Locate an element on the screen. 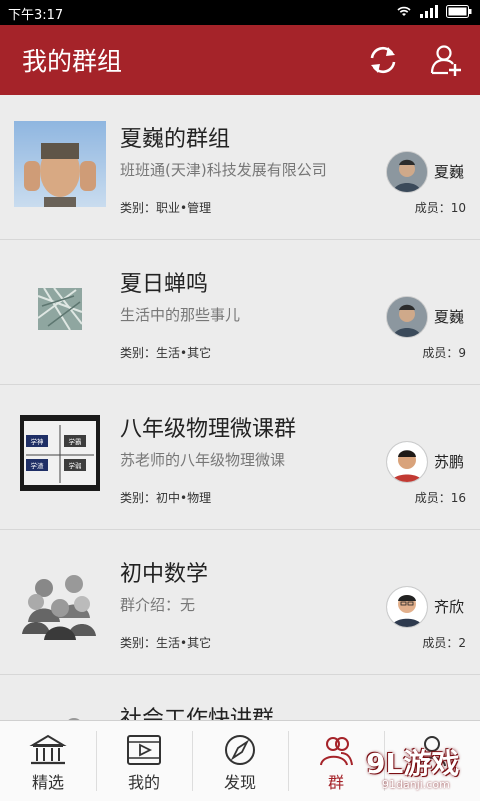 Image resolution: width=480 pixels, height=801 pixels. group-icon is located at coordinates (336, 751).